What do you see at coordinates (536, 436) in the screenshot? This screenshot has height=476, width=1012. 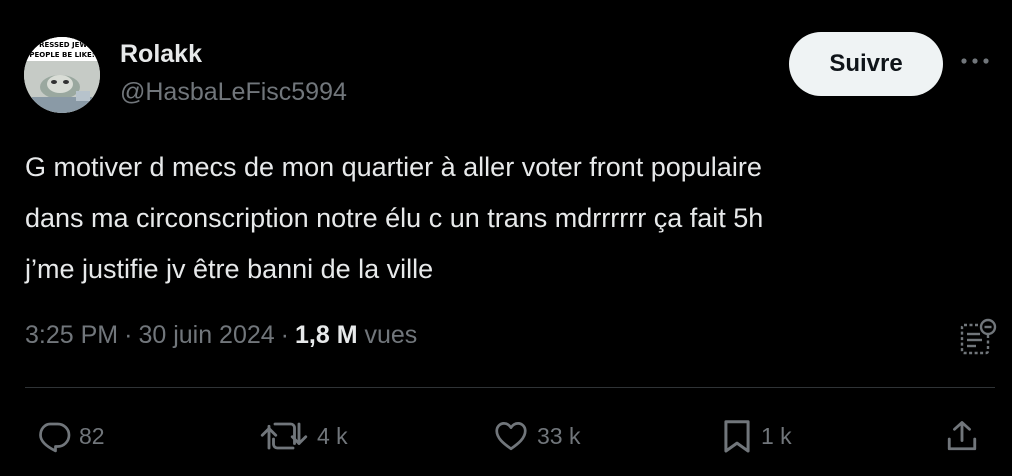 I see `like-button: 33 k` at bounding box center [536, 436].